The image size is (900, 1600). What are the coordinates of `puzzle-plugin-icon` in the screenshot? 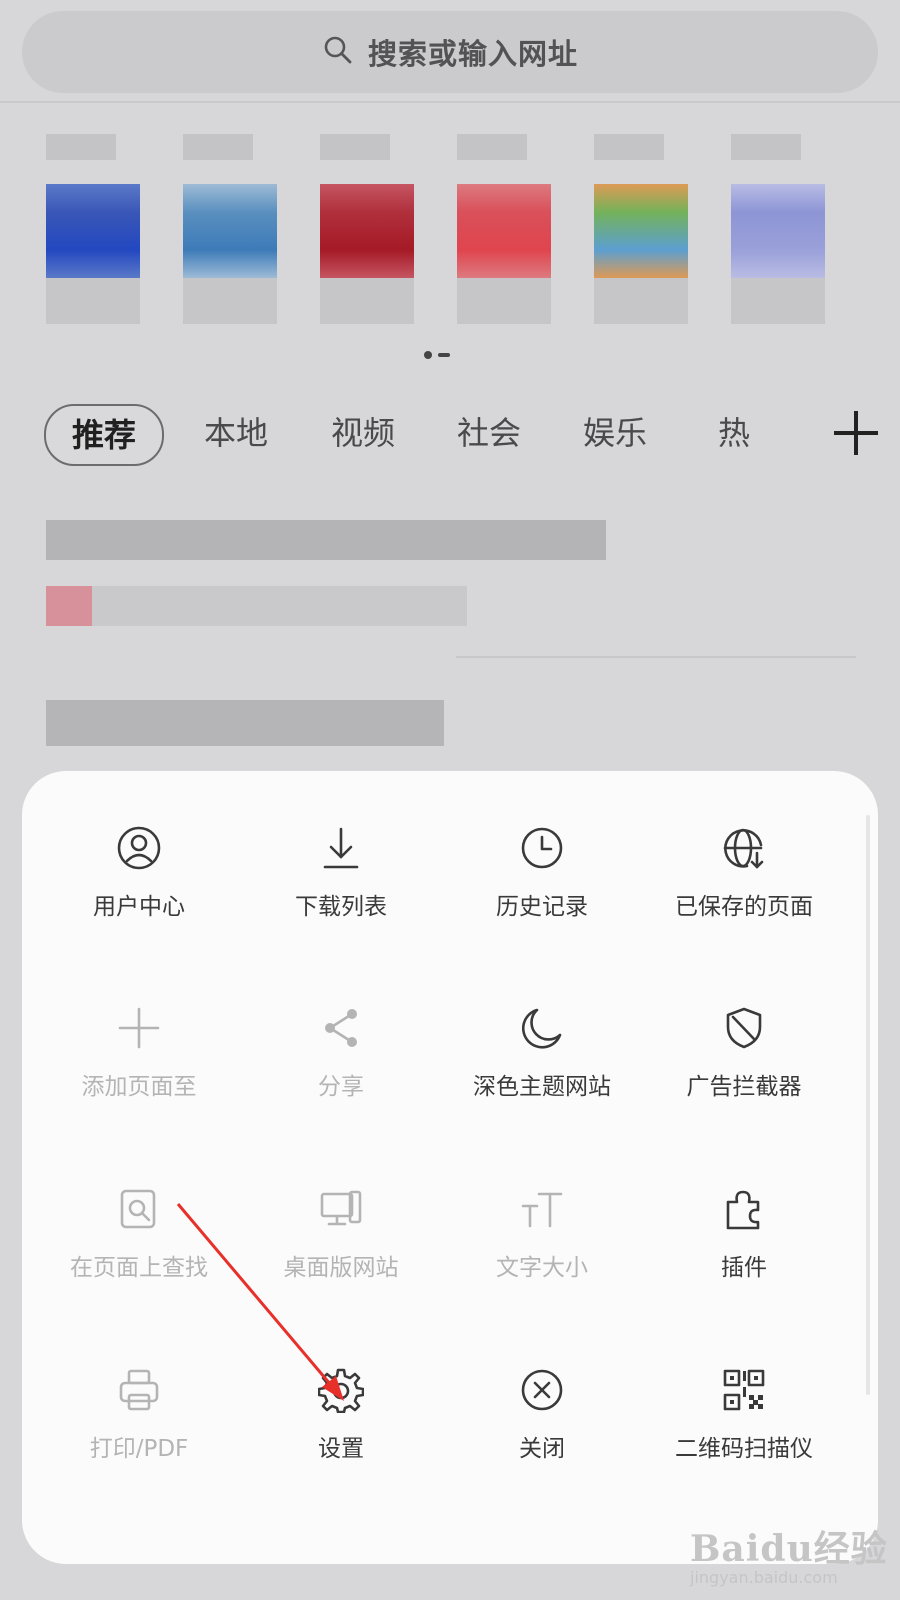 It's located at (744, 1209).